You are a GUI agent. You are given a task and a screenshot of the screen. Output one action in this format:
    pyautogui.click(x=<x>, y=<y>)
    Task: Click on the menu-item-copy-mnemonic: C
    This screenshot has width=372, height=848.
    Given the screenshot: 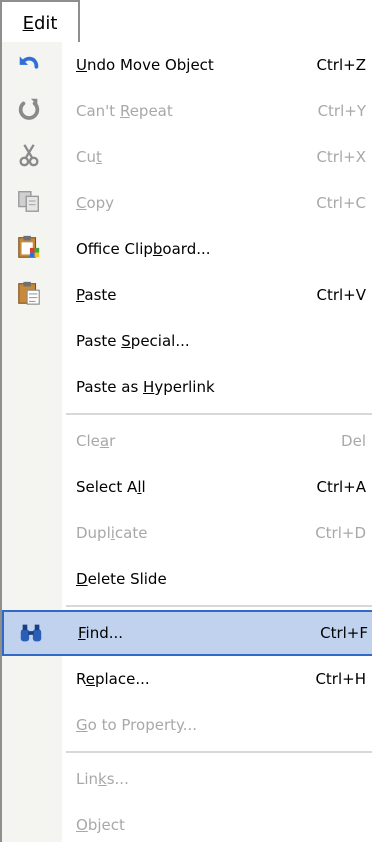 What is the action you would take?
    pyautogui.click(x=81, y=203)
    